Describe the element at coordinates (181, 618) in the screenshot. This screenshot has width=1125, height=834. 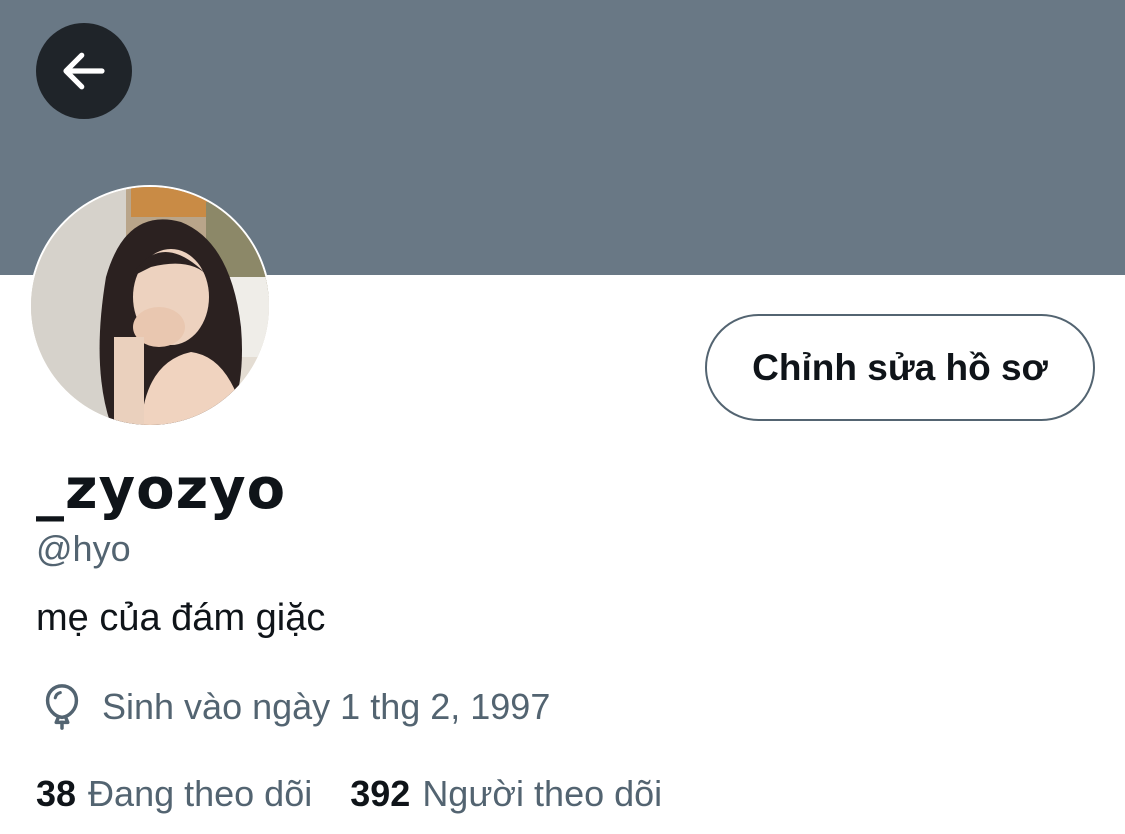
I see `bio: mẹ của đám giặc` at that location.